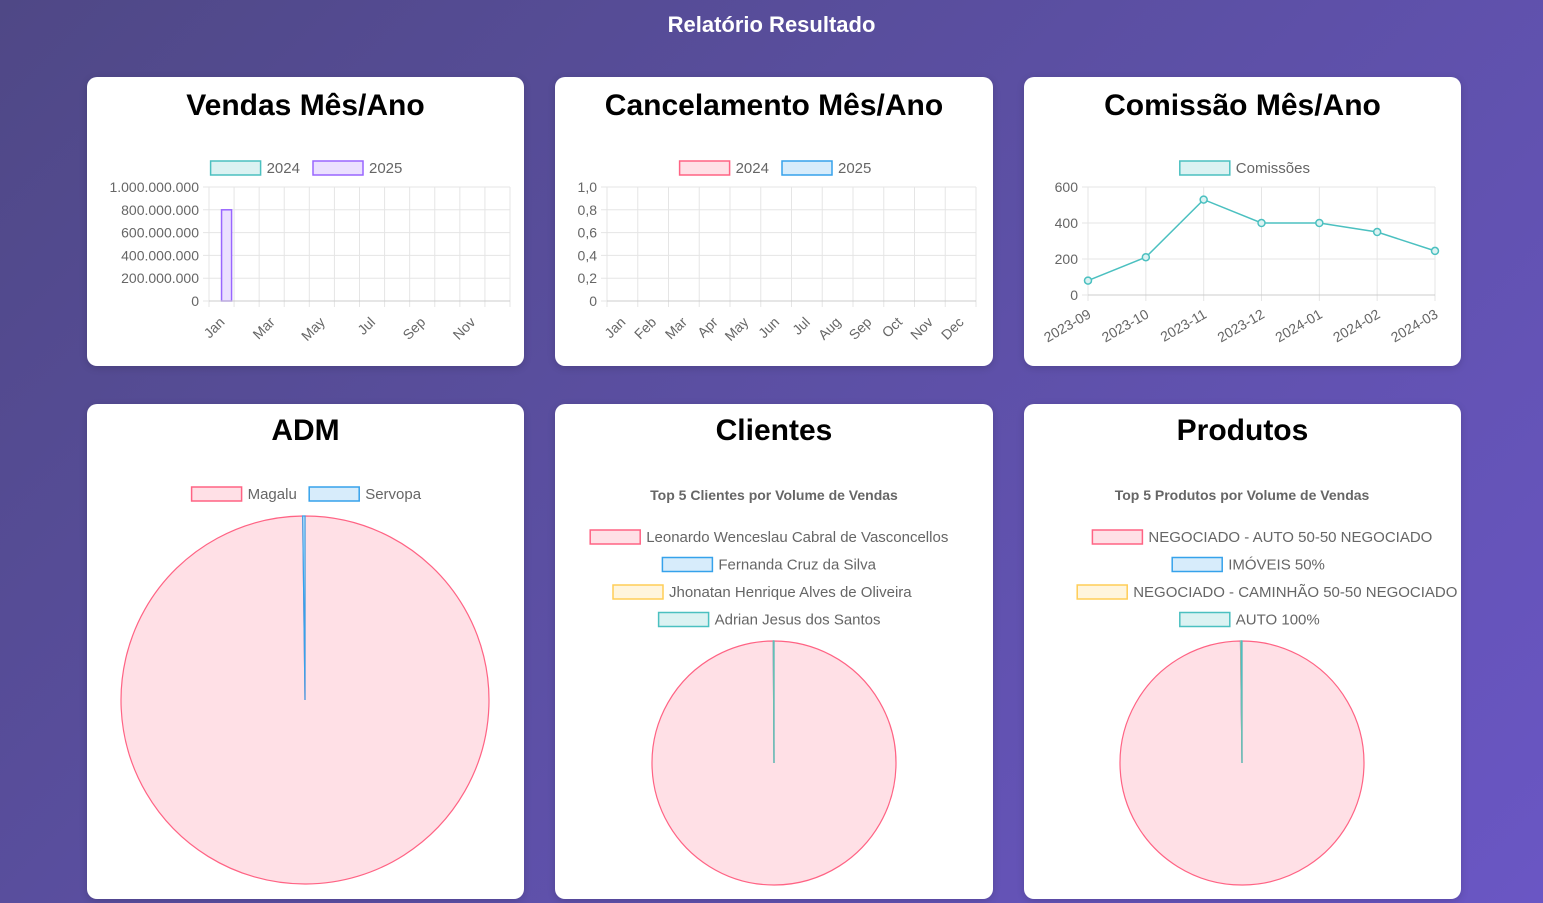 The height and width of the screenshot is (903, 1543). I want to click on legend-label: Magalu, so click(272, 494).